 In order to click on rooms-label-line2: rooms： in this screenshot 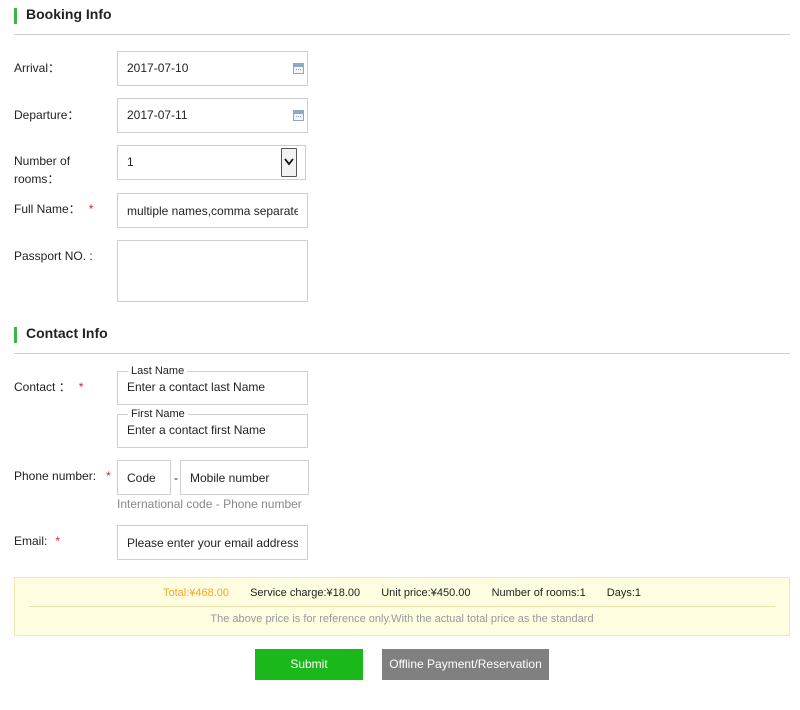, I will do `click(37, 179)`.